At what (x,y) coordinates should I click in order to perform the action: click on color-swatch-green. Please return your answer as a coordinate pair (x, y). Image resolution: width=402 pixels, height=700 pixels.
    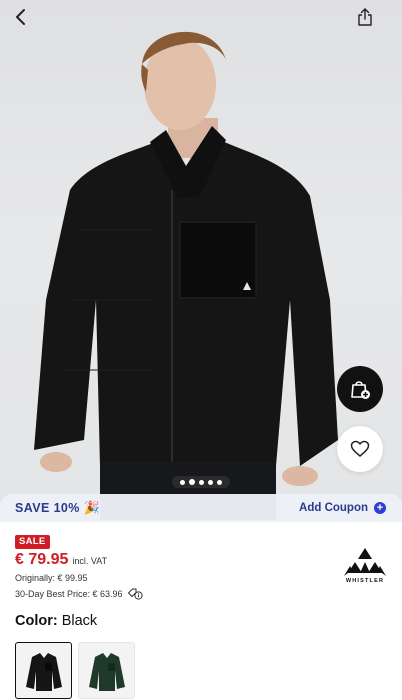
    Looking at the image, I should click on (106, 670).